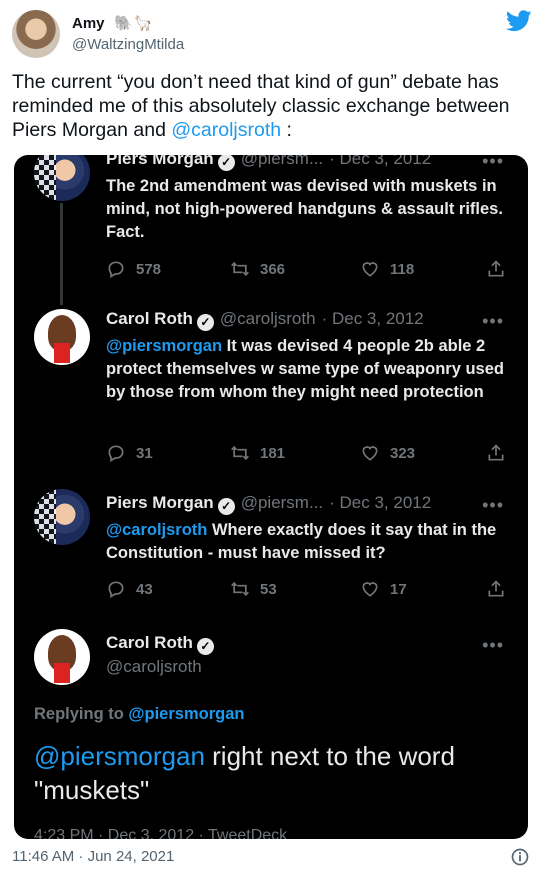  Describe the element at coordinates (519, 21) in the screenshot. I see `twitter-bird-icon` at that location.